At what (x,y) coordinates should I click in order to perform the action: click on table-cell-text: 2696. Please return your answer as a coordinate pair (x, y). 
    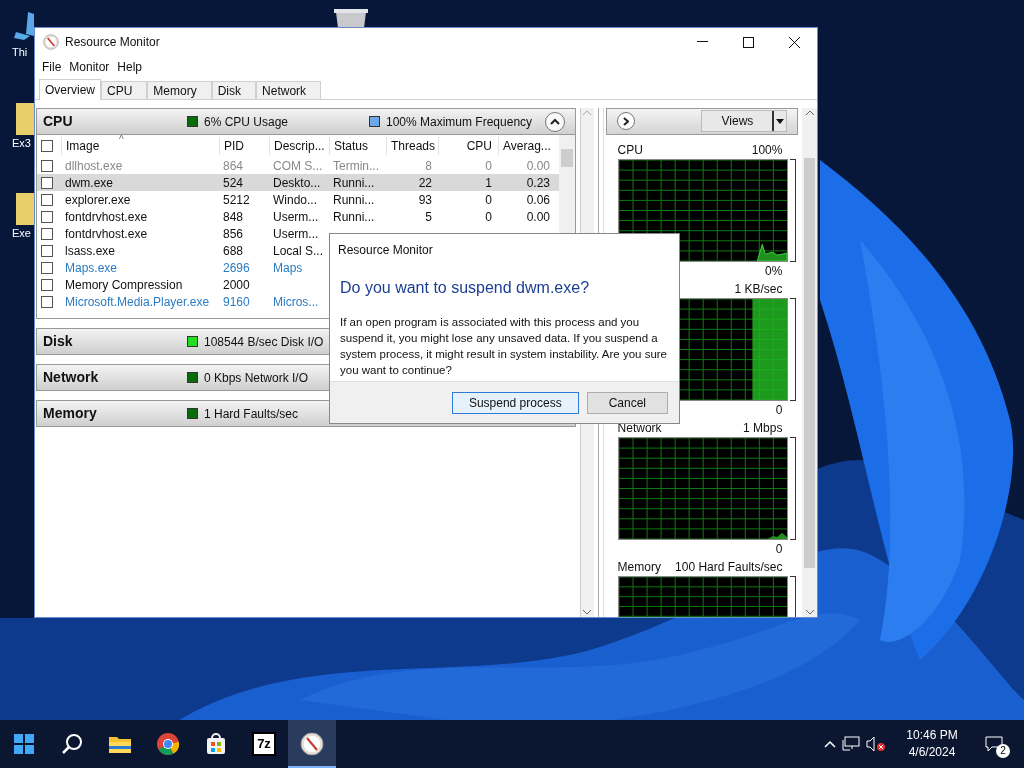
    Looking at the image, I should click on (236, 268).